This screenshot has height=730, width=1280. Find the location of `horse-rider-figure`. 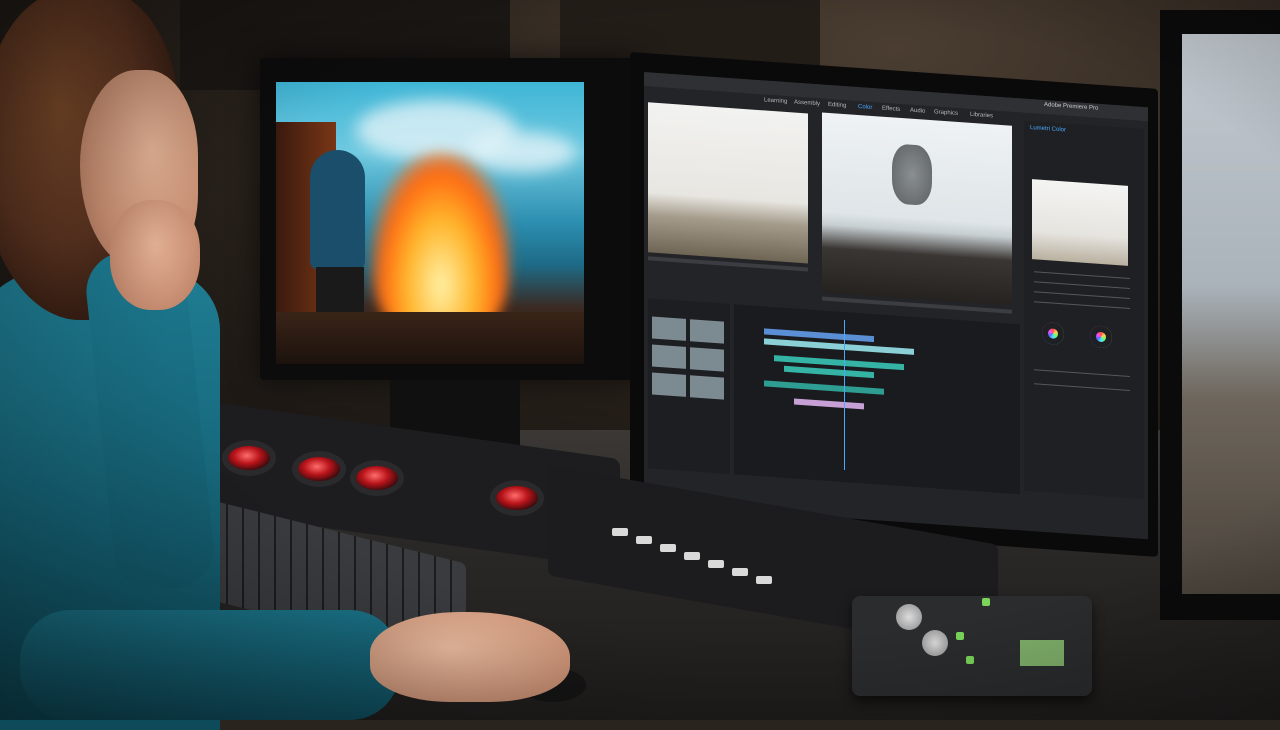

horse-rider-figure is located at coordinates (912, 175).